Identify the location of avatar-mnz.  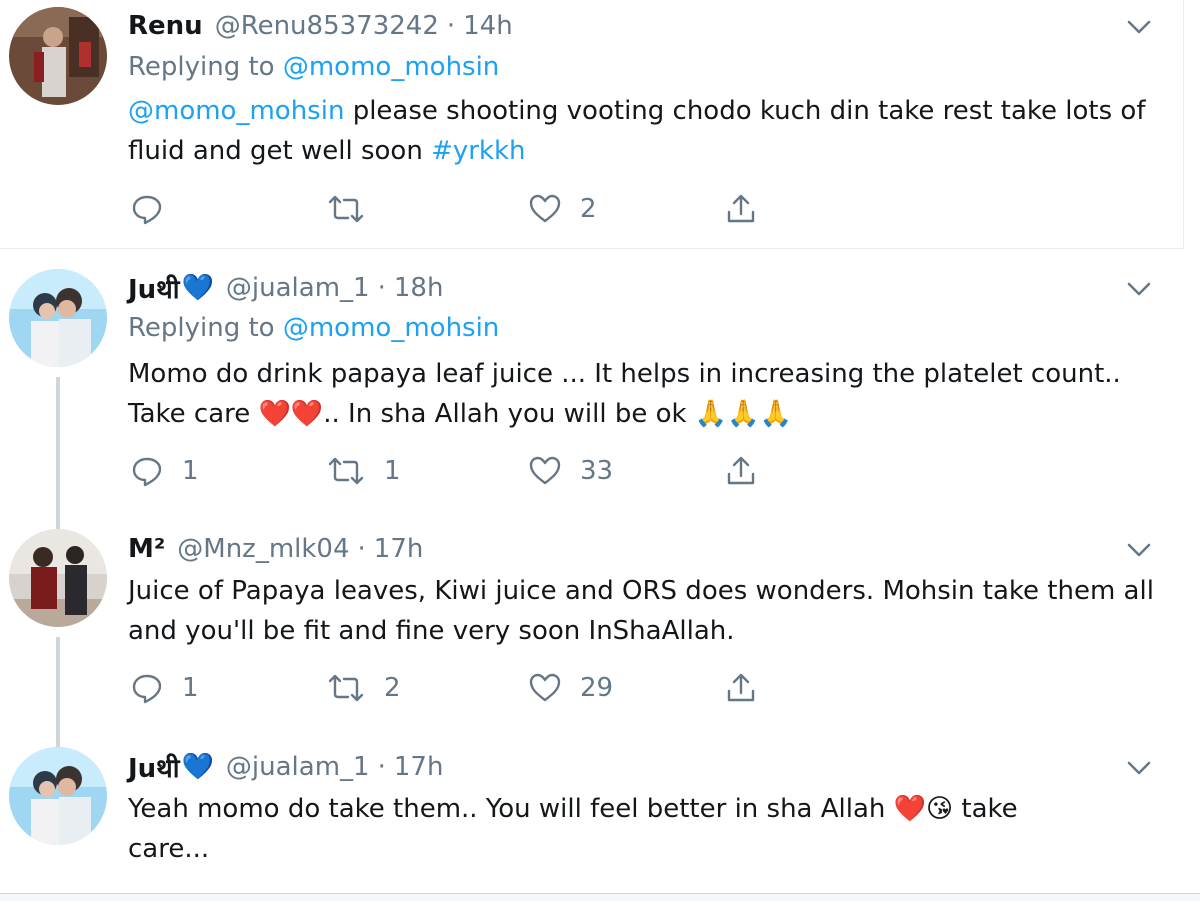
(58, 578).